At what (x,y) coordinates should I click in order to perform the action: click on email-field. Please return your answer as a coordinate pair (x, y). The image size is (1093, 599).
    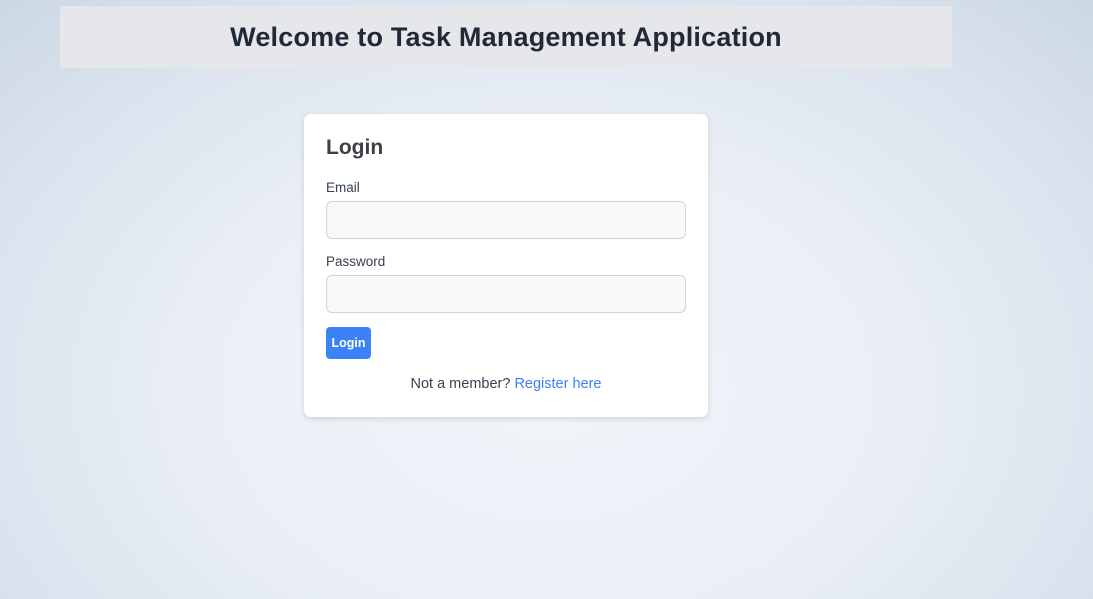
    Looking at the image, I should click on (506, 220).